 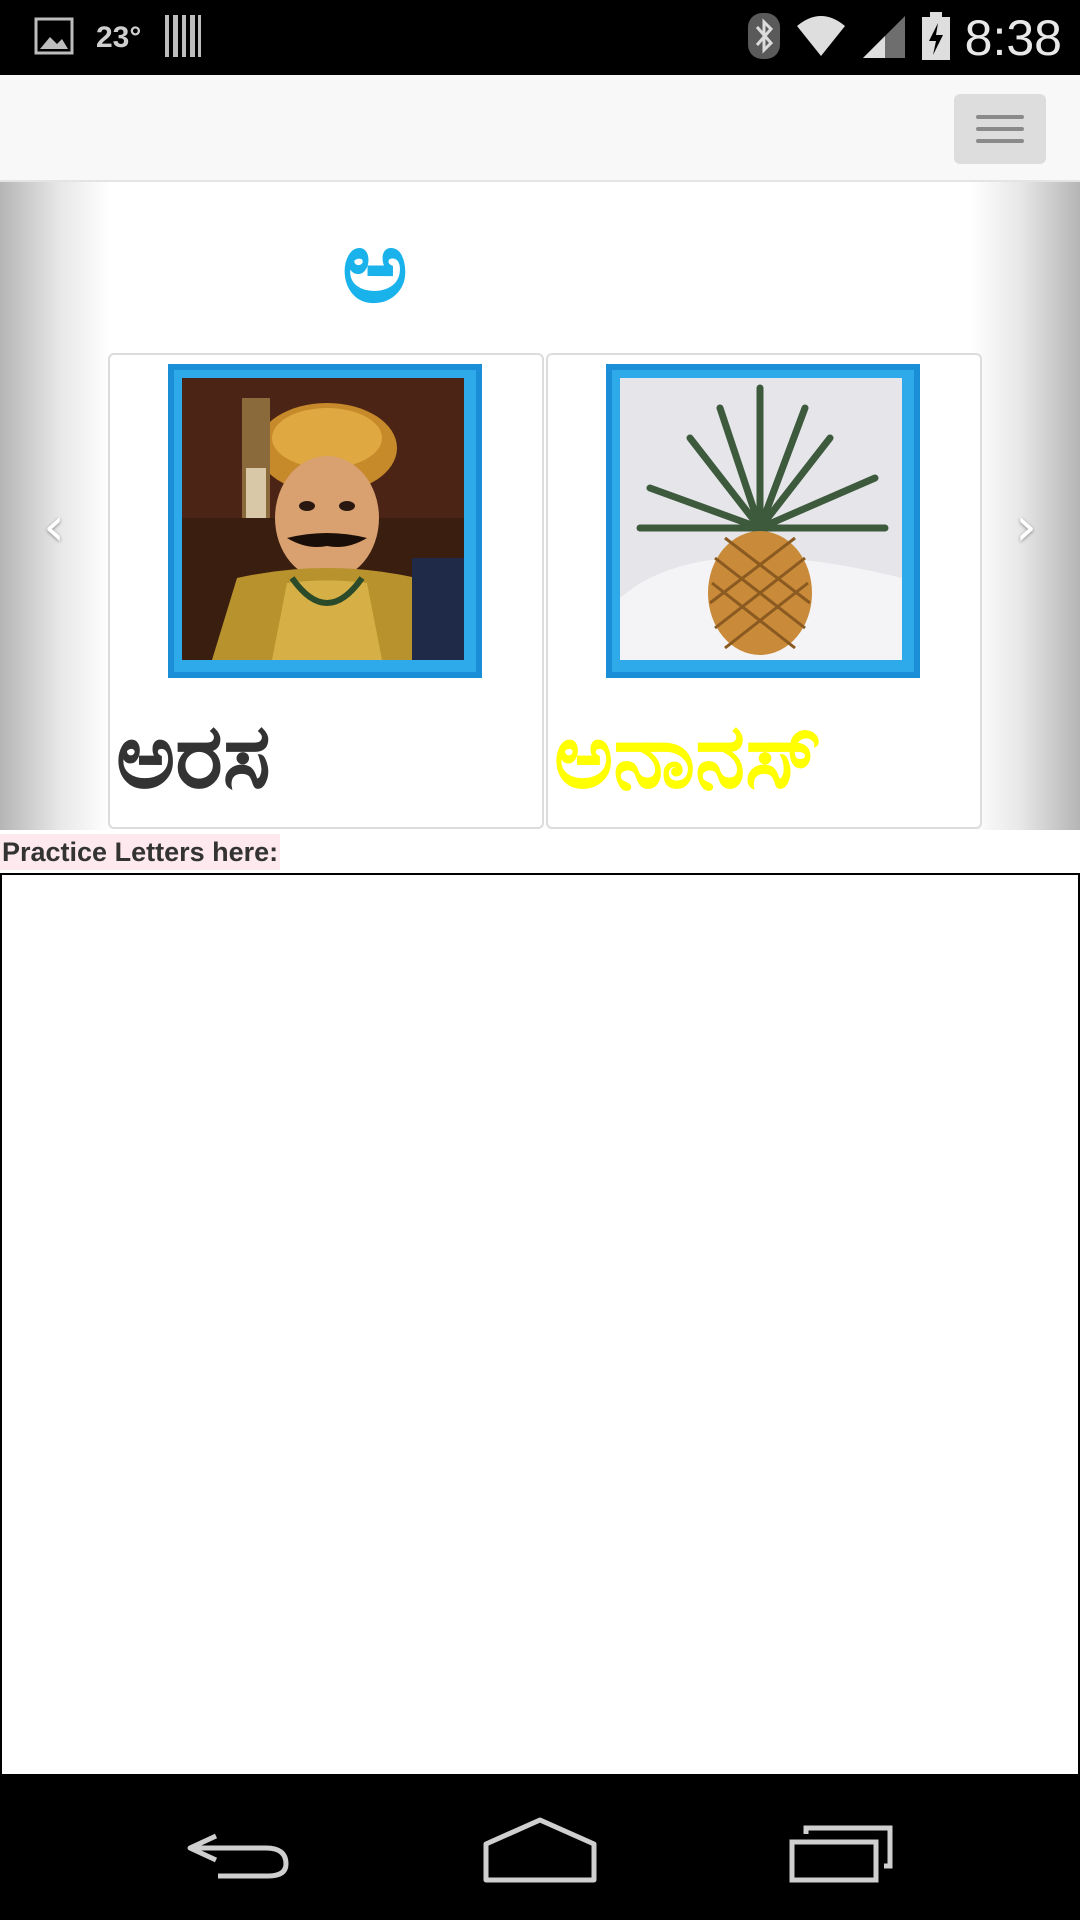 I want to click on chevron-right-icon: ›, so click(x=1026, y=527).